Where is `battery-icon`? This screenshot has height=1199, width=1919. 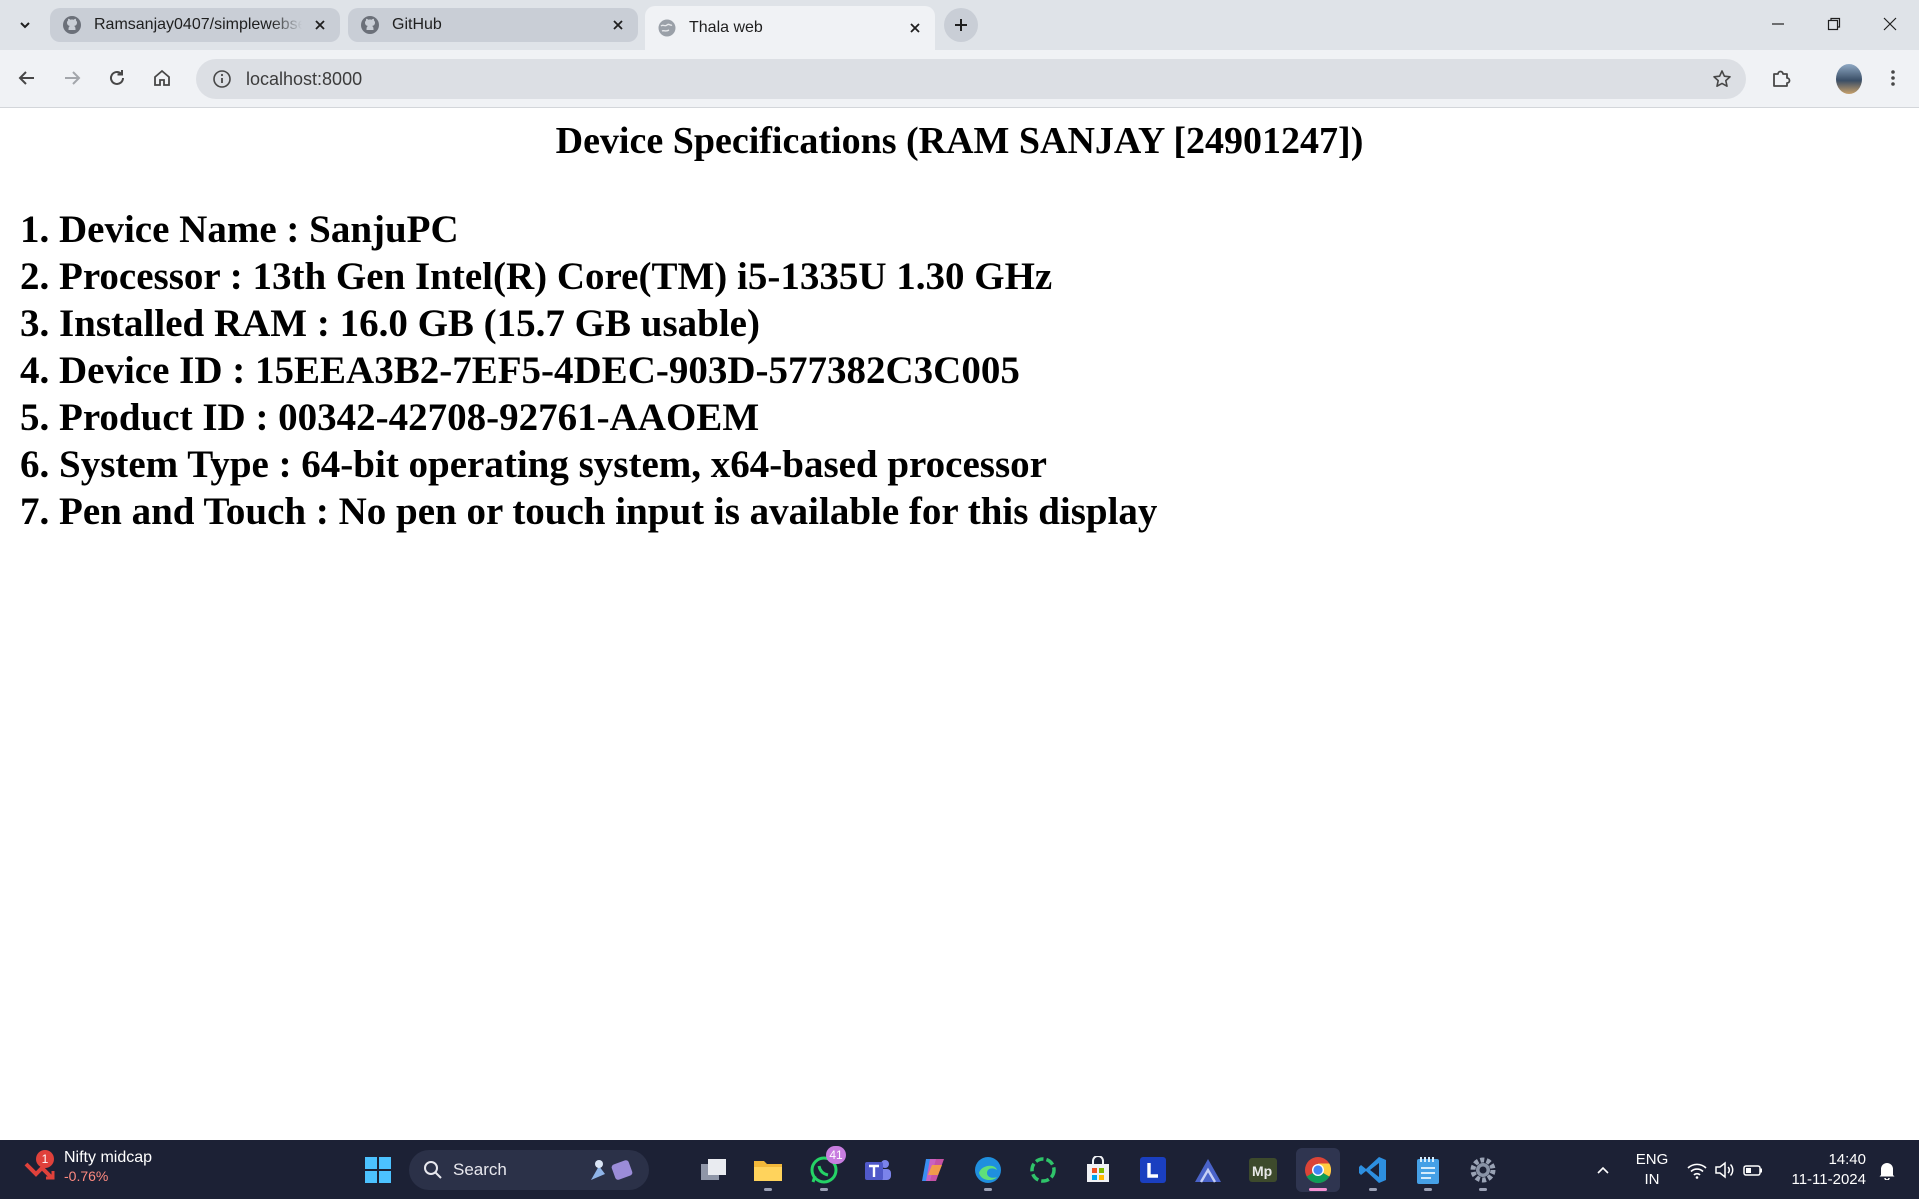
battery-icon is located at coordinates (1752, 1170).